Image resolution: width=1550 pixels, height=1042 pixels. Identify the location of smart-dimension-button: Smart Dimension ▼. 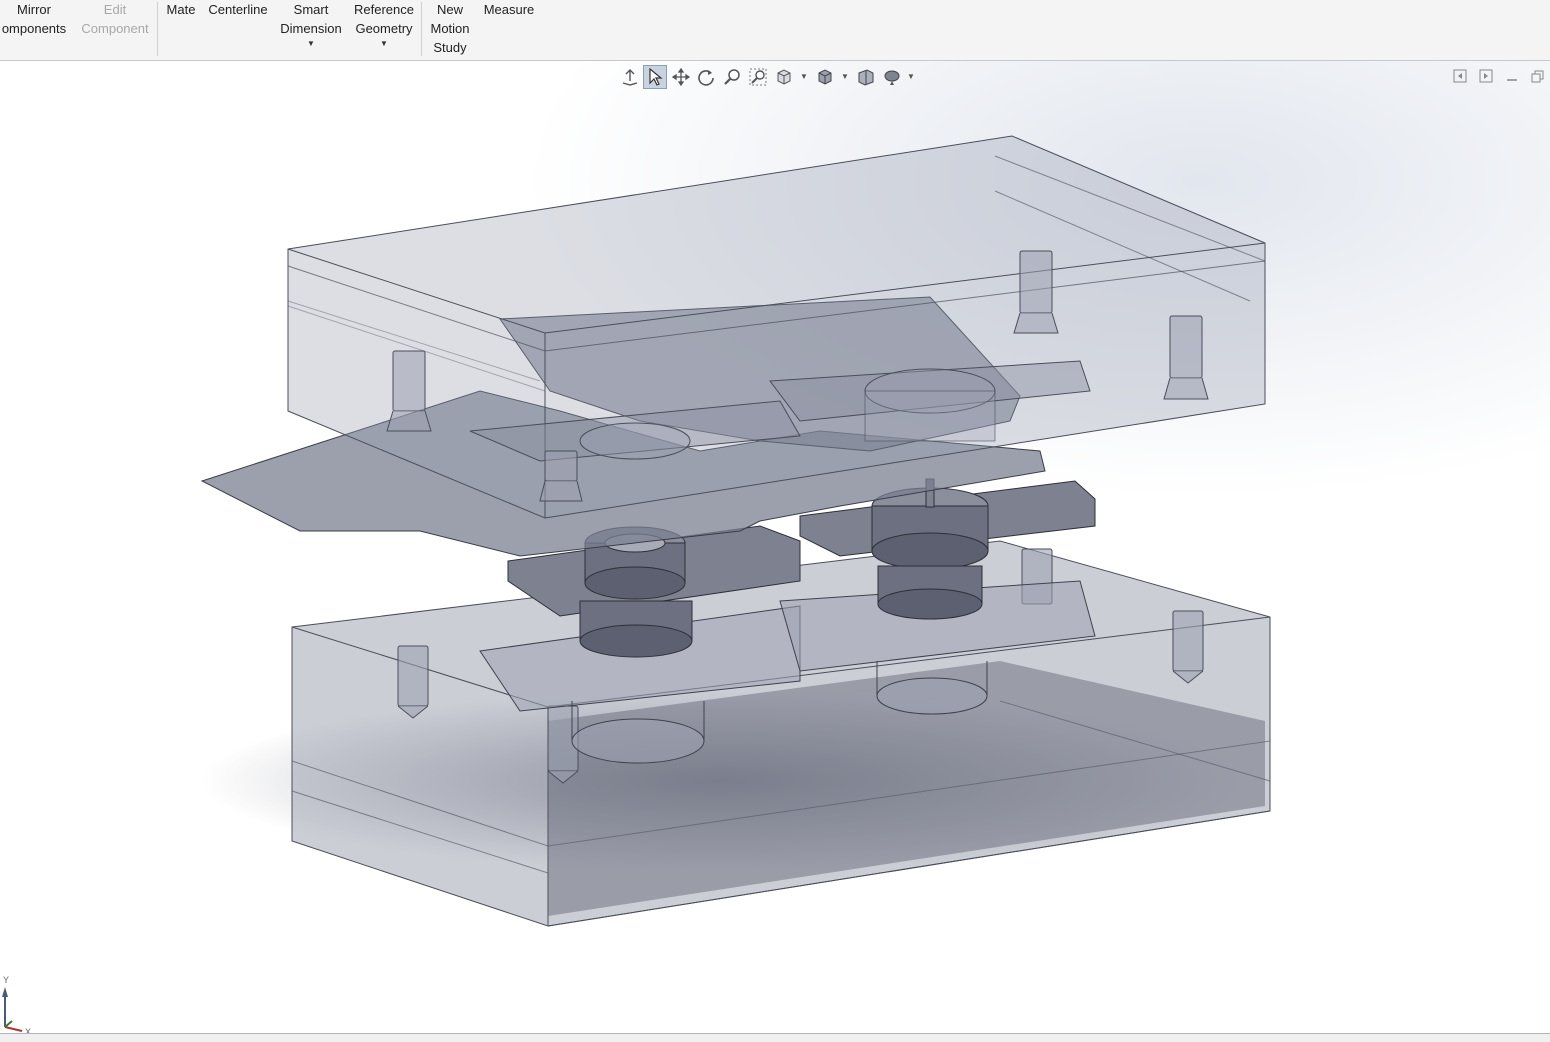
(311, 25).